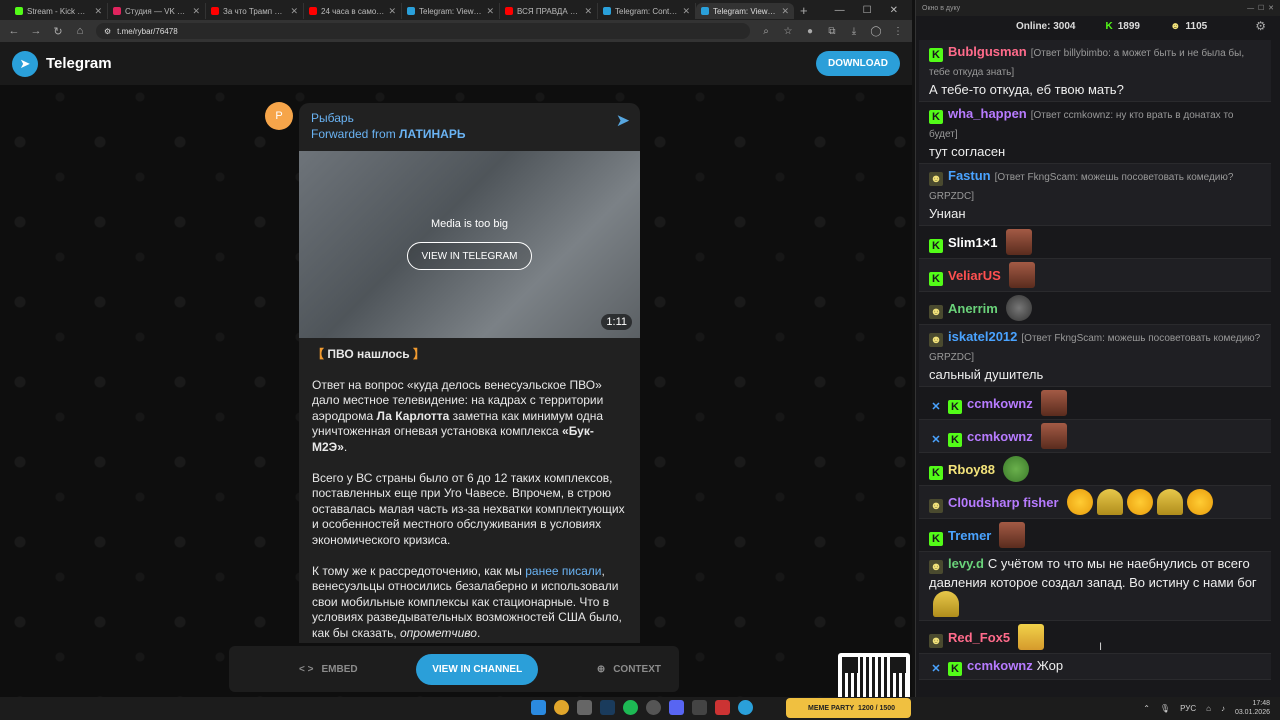 This screenshot has width=1280, height=720. I want to click on language-indicator: РУС, so click(1188, 708).